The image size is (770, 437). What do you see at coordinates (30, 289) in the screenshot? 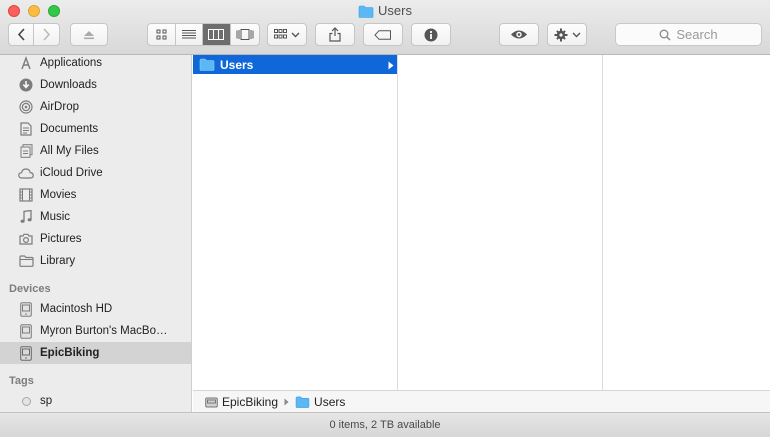
I see `sidebar-section-devices: Devices` at bounding box center [30, 289].